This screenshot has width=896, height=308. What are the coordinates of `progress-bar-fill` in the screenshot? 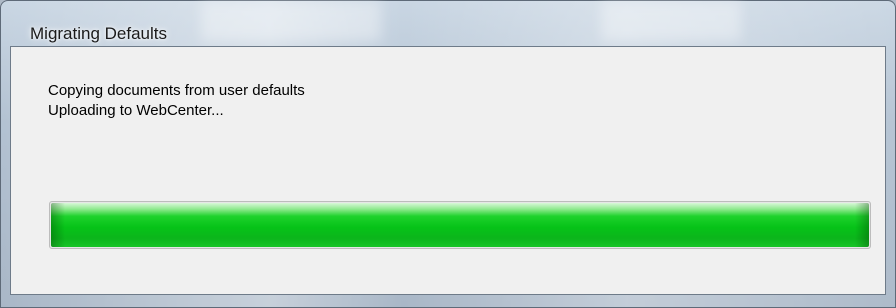 It's located at (460, 225).